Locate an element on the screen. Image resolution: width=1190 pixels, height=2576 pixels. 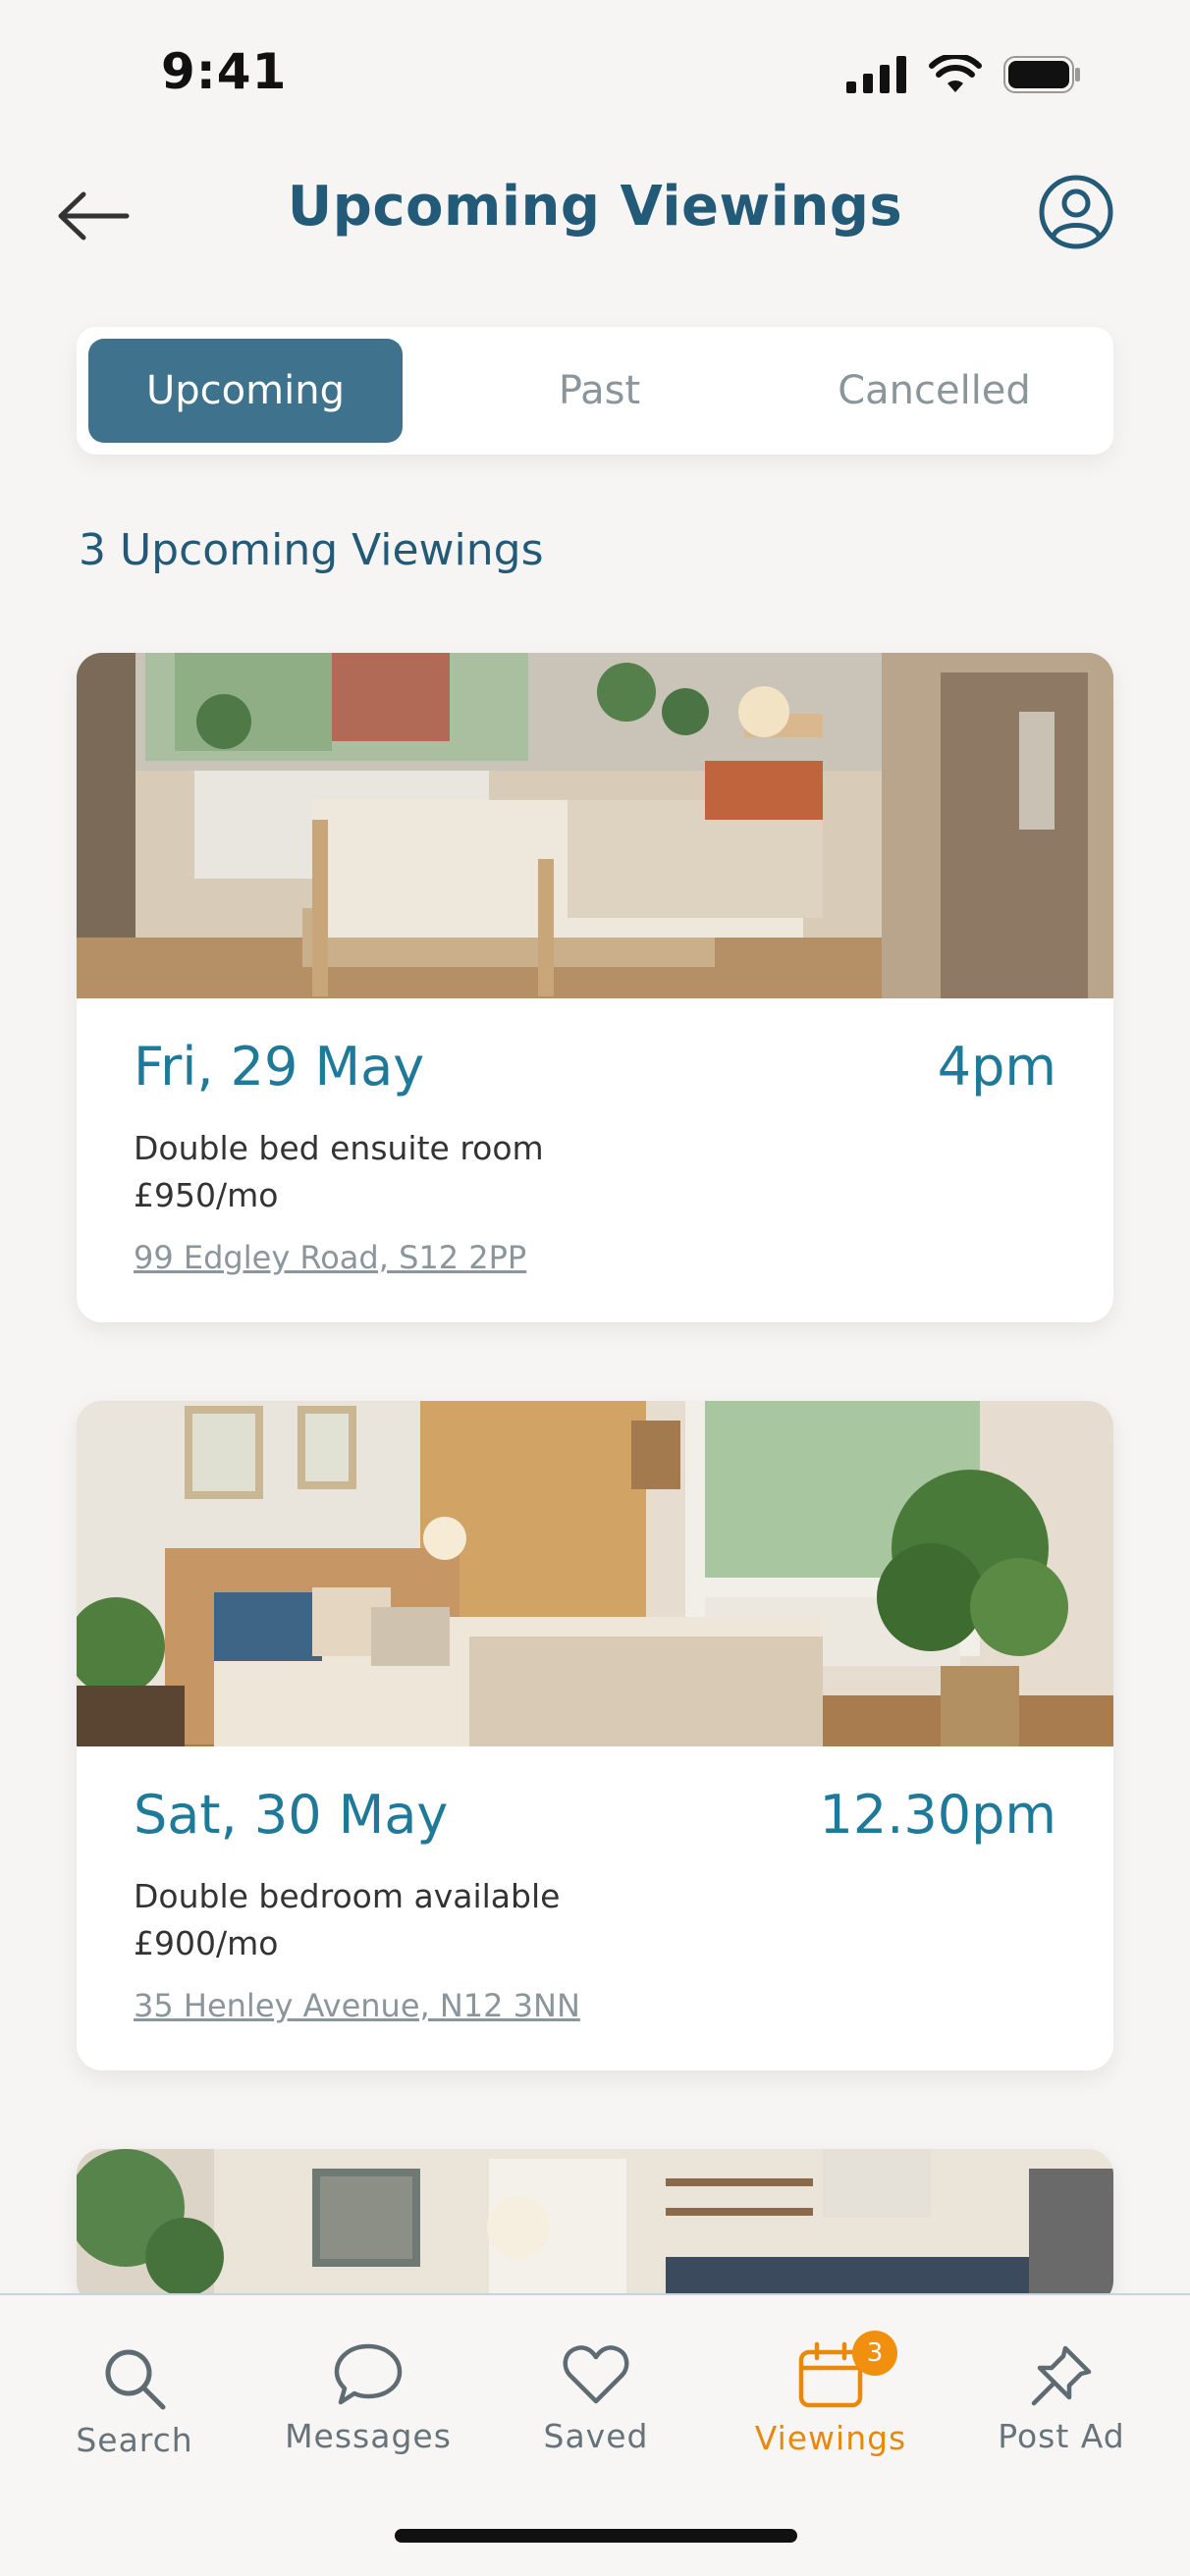
viewings-count: 3 Upcoming Viewings is located at coordinates (311, 550).